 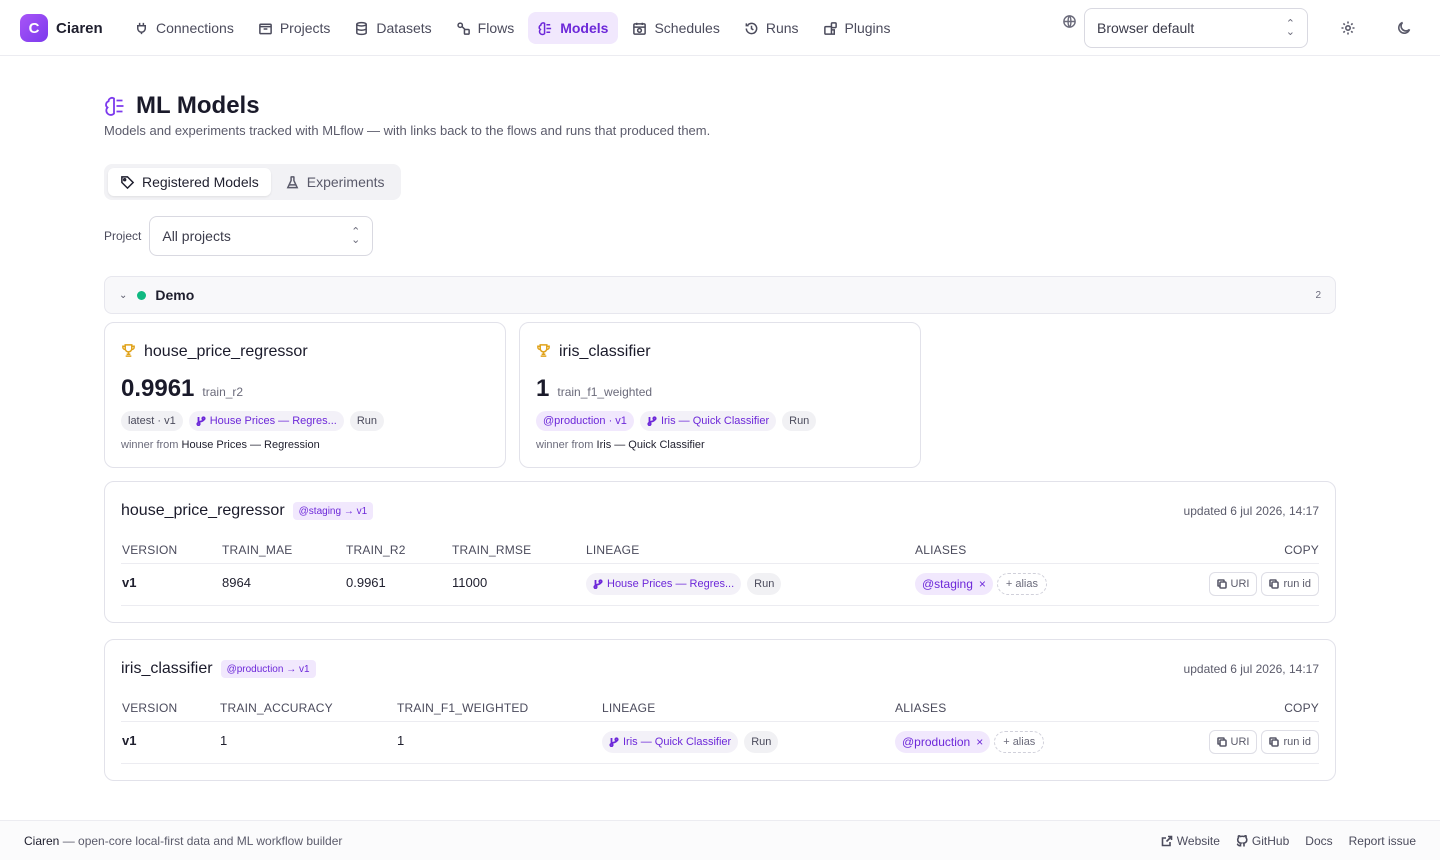 I want to click on puzzle-icon, so click(x=830, y=28).